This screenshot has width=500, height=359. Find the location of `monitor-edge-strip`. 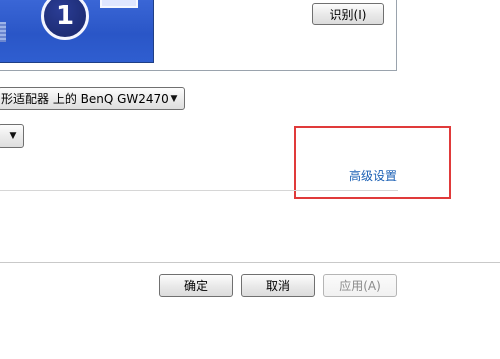

monitor-edge-strip is located at coordinates (3, 32).